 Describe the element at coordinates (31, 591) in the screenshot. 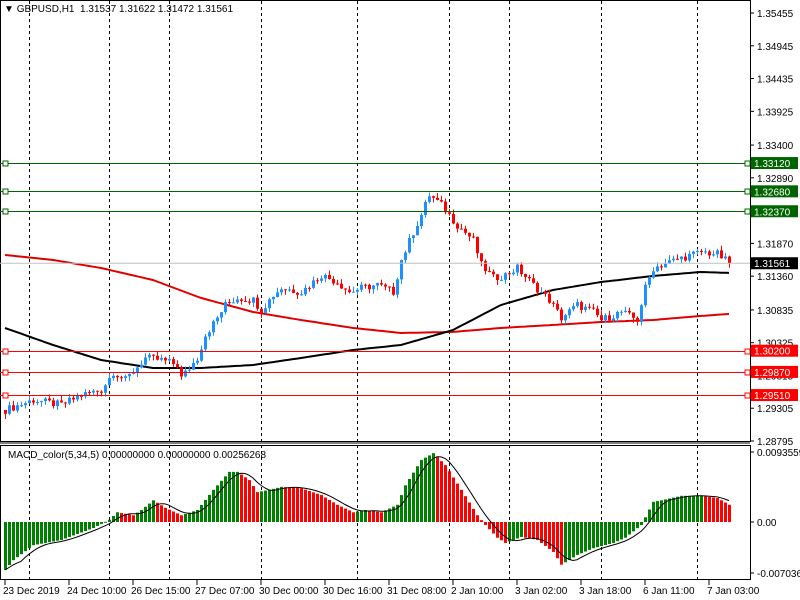

I see `time-tick-label: 23 Dec 2019` at that location.